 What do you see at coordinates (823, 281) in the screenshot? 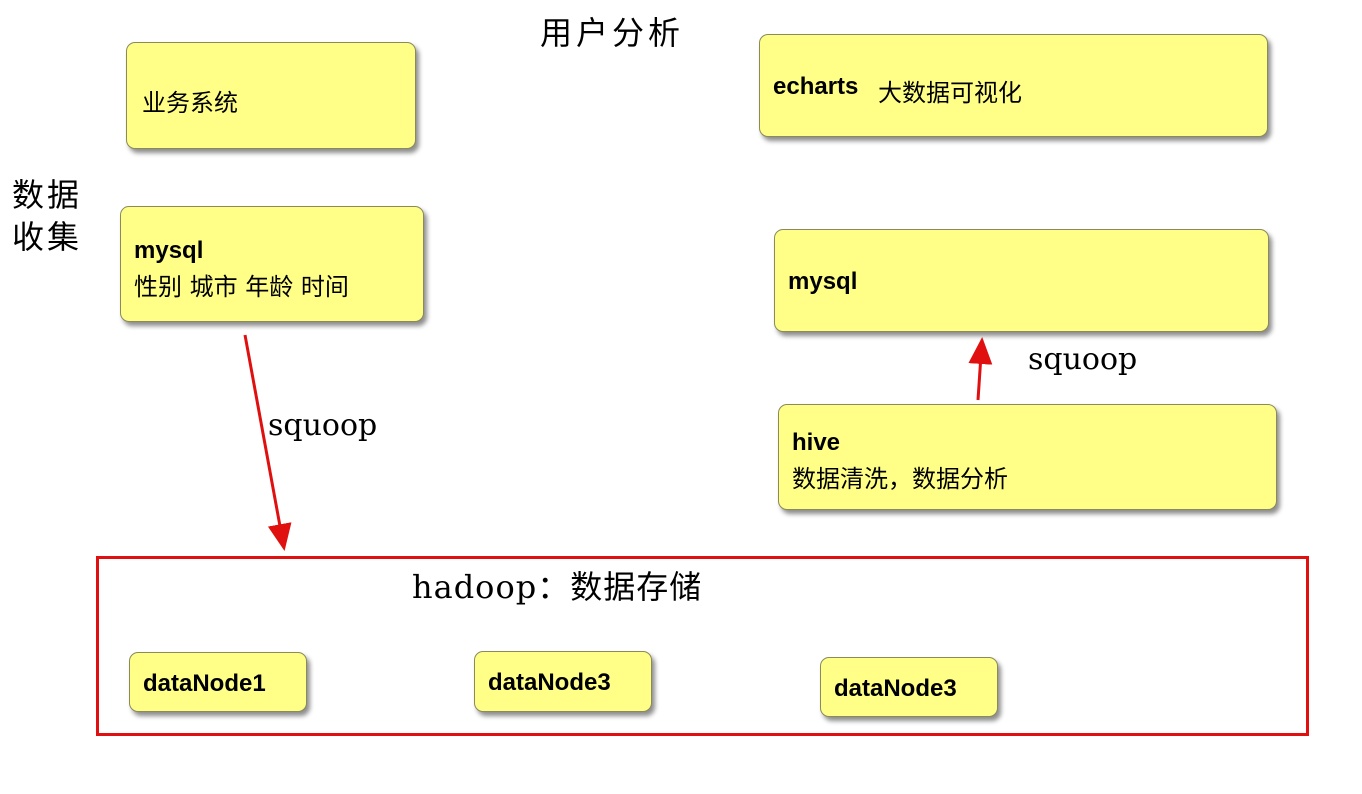
I see `mysql-target-title: mysql` at bounding box center [823, 281].